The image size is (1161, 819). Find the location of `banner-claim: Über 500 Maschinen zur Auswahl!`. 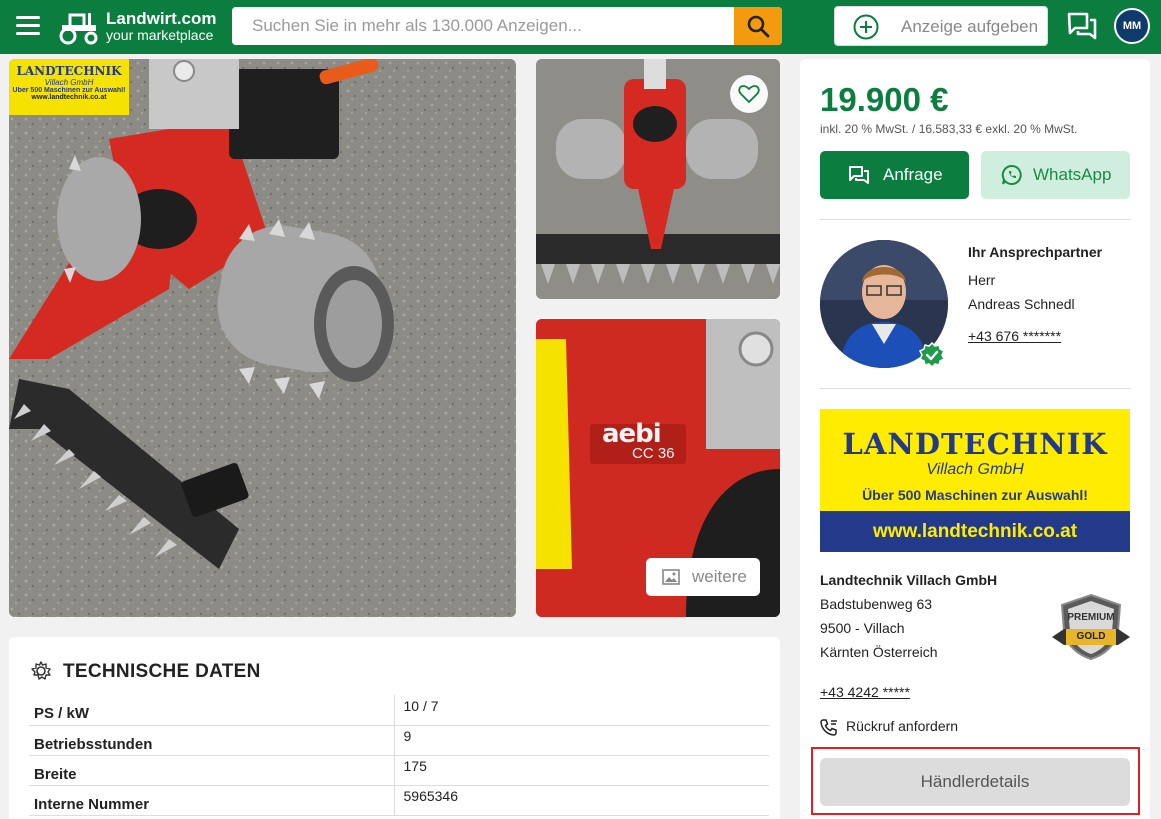

banner-claim: Über 500 Maschinen zur Auswahl! is located at coordinates (975, 495).